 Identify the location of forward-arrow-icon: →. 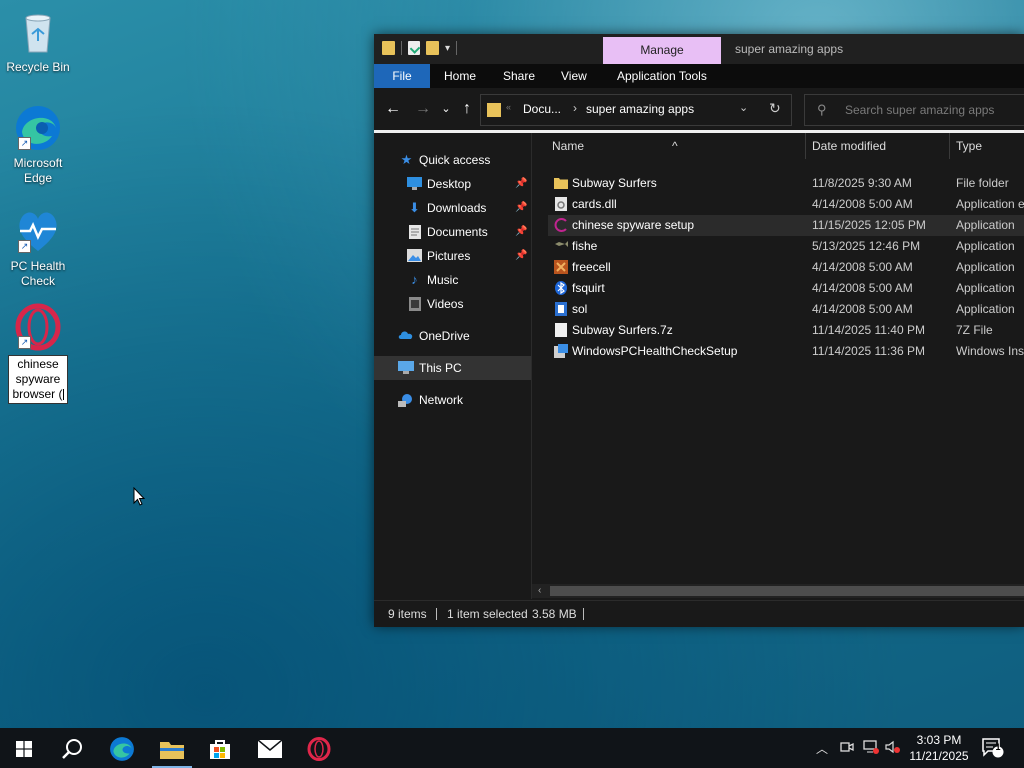
(423, 109).